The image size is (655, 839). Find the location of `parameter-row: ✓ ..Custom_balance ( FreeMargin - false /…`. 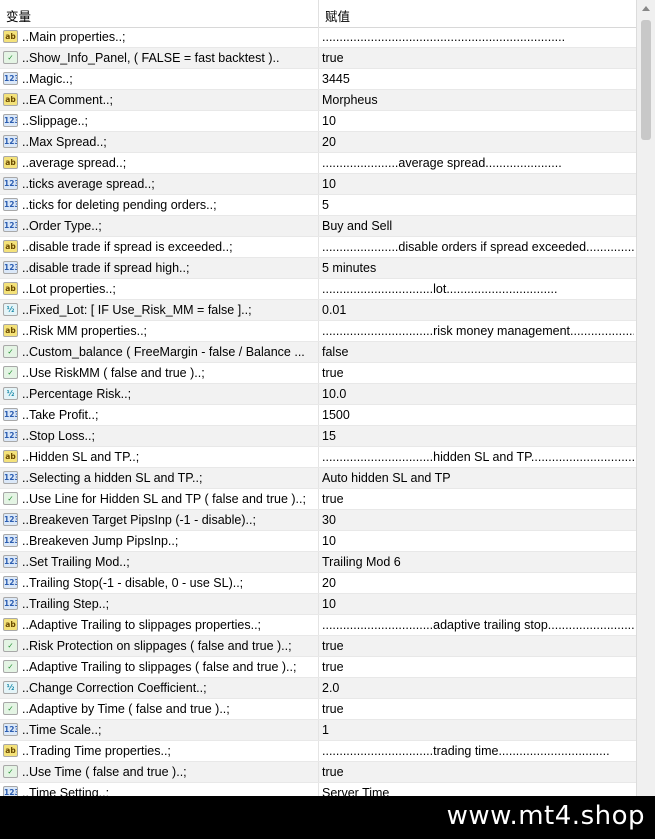

parameter-row: ✓ ..Custom_balance ( FreeMargin - false /… is located at coordinates (318, 352).